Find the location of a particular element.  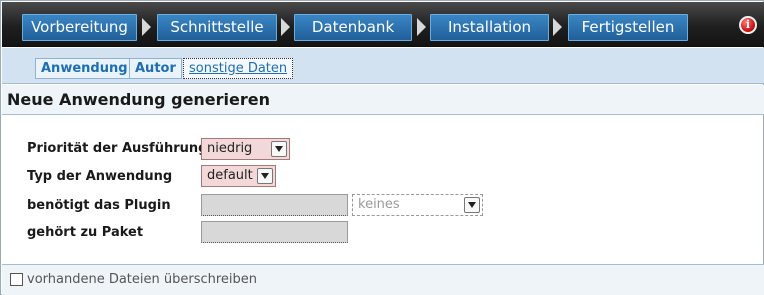

tab-bar: Anwendung Autor sonstige Daten is located at coordinates (383, 66).